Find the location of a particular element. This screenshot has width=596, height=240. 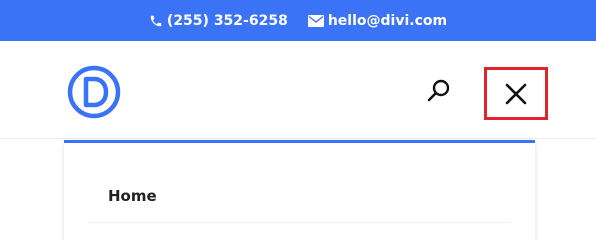

close-menu-button is located at coordinates (516, 93).